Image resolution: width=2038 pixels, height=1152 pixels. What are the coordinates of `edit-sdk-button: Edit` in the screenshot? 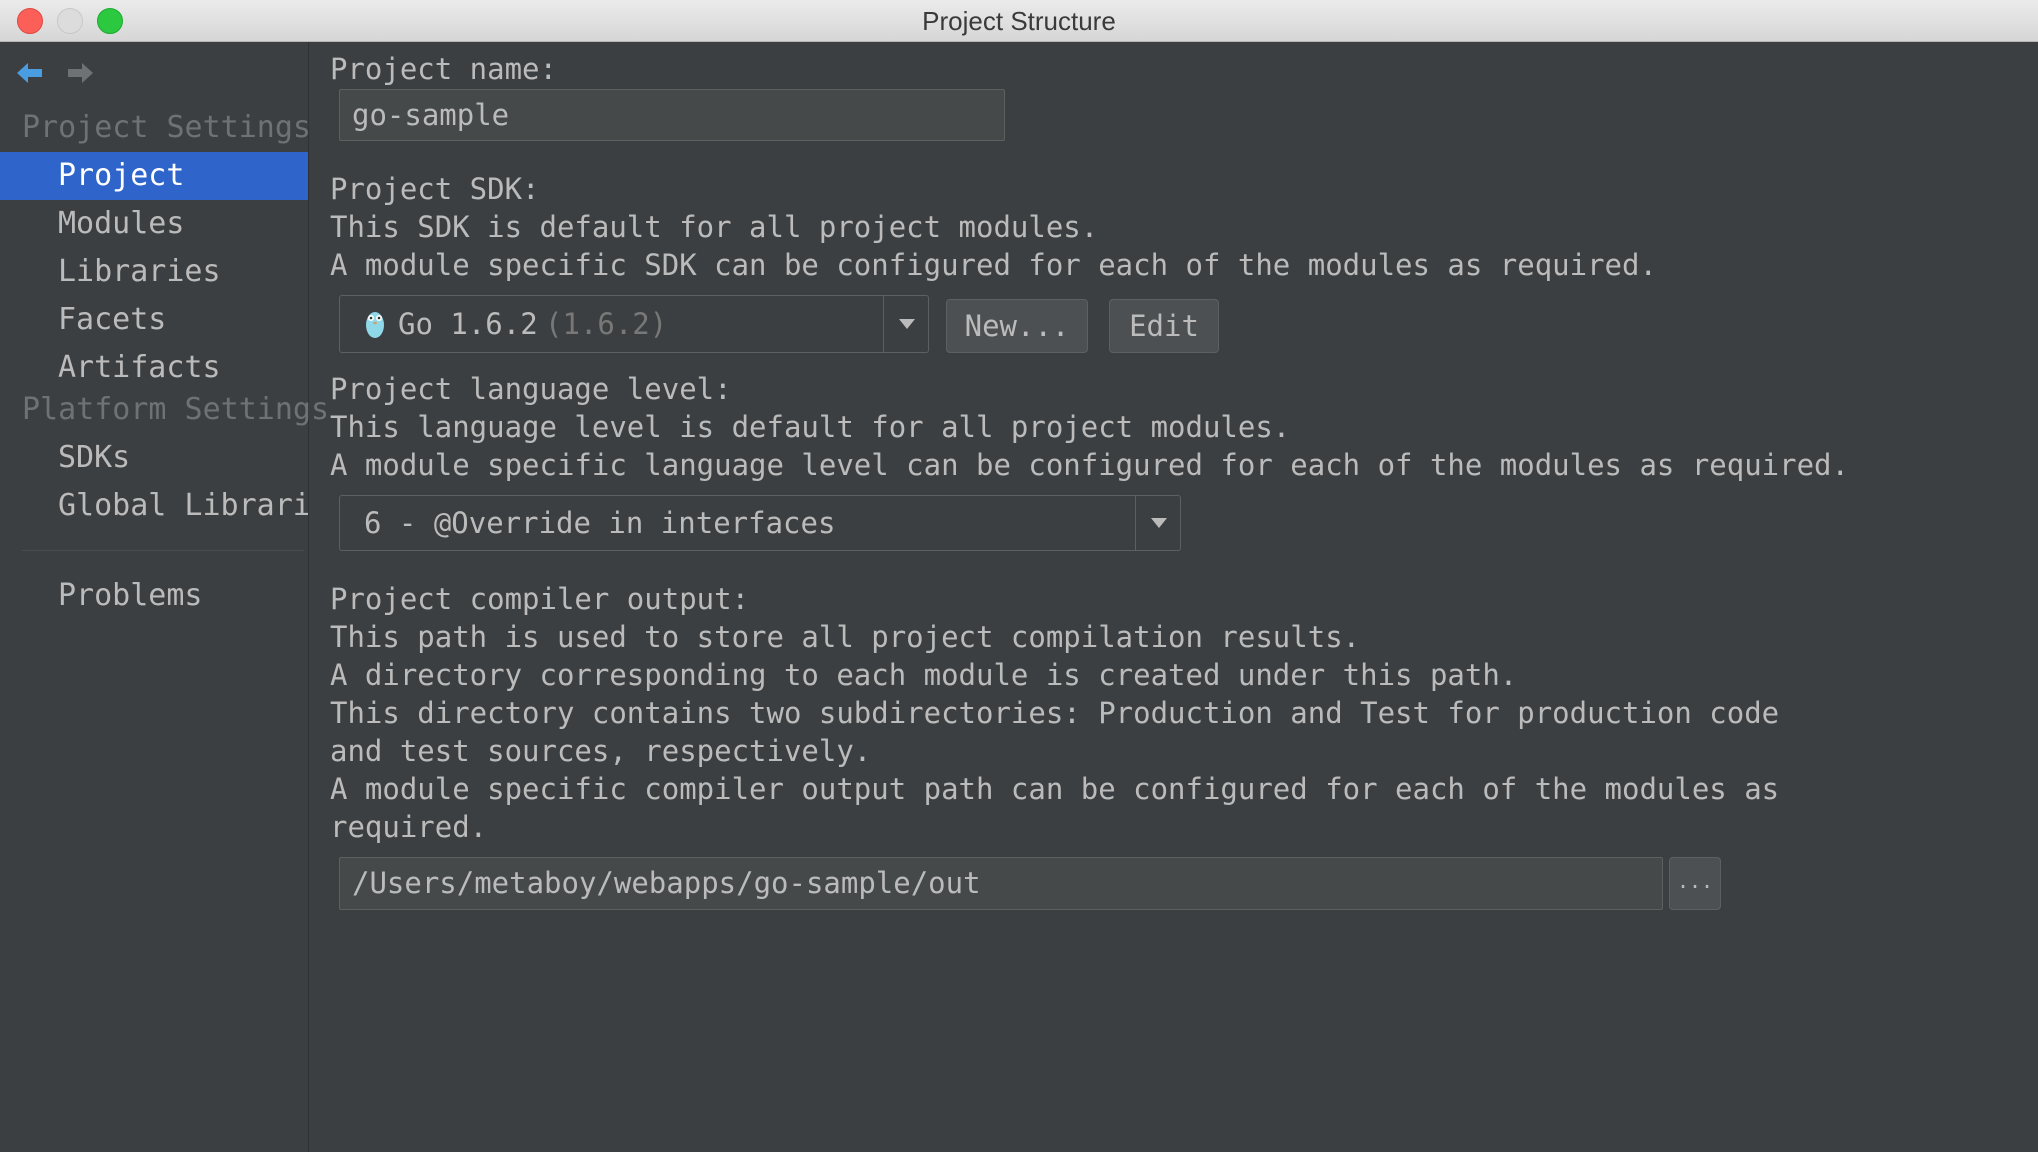 It's located at (1164, 326).